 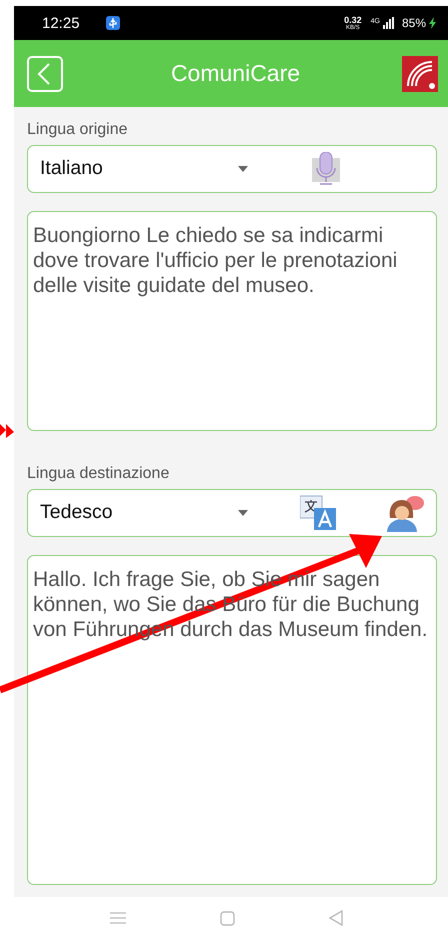 I want to click on selected-language: Italiano, so click(x=71, y=168).